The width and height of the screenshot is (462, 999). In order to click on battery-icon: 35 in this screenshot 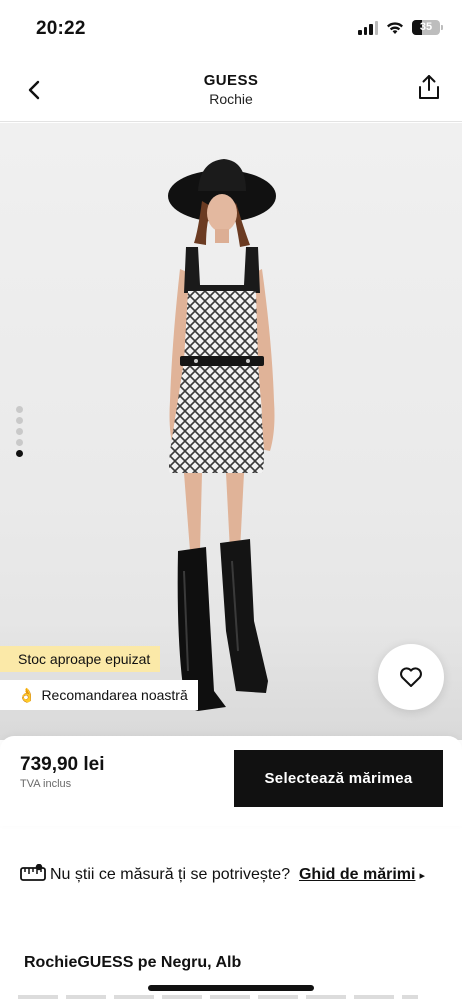, I will do `click(427, 27)`.